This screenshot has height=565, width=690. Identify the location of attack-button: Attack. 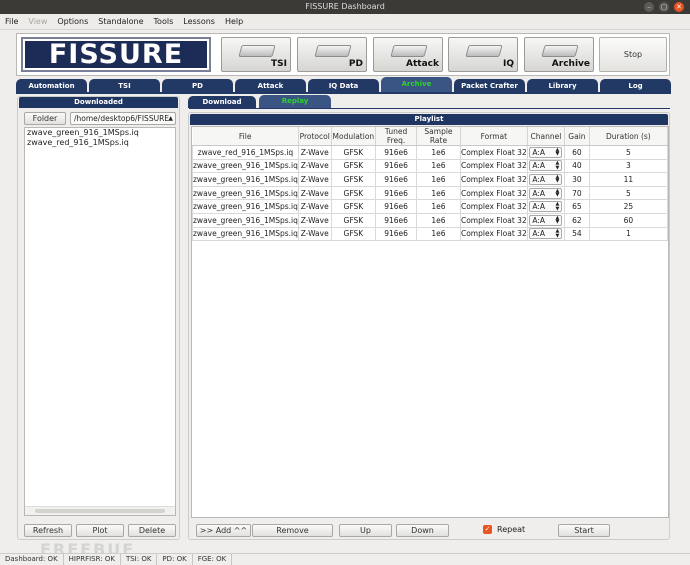
(408, 54).